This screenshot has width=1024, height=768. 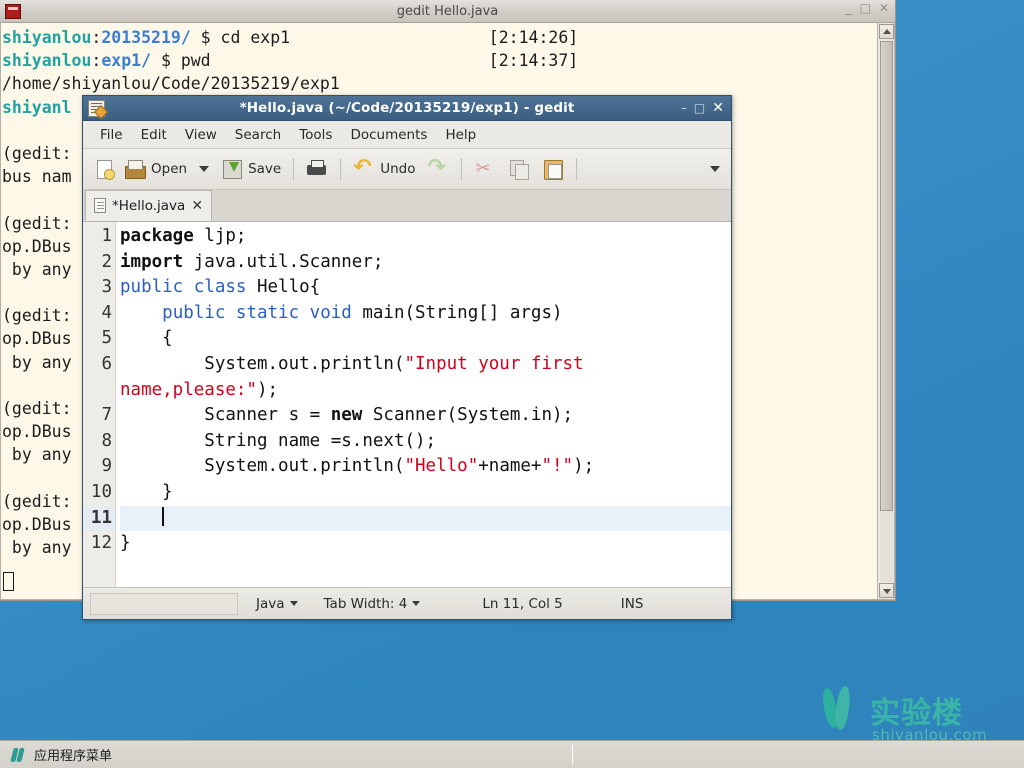 I want to click on redo-button, so click(x=438, y=169).